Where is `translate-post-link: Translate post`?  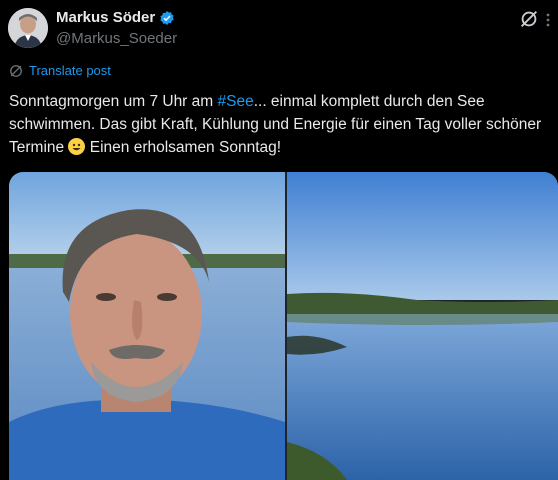 translate-post-link: Translate post is located at coordinates (60, 70).